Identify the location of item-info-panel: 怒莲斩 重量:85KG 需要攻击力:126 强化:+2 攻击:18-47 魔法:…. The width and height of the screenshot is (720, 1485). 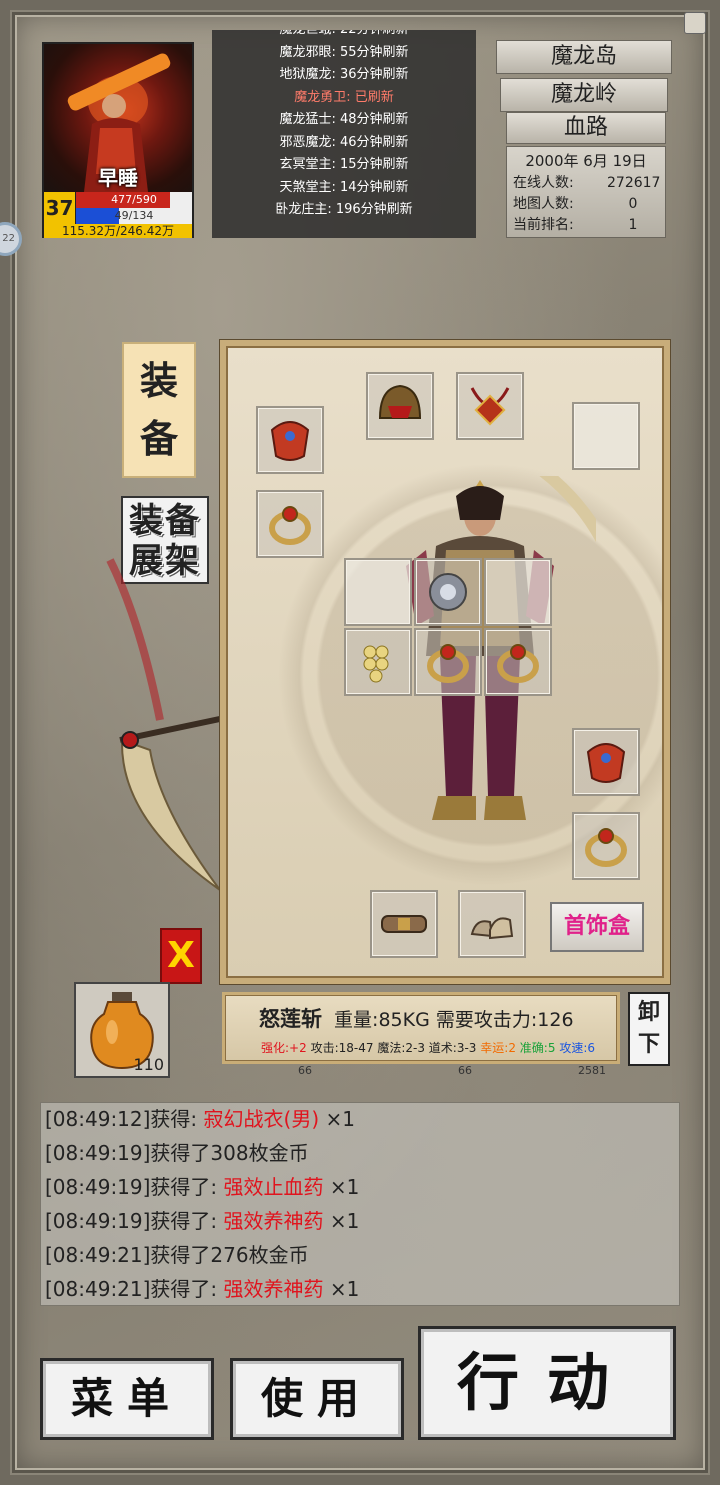
(421, 1028).